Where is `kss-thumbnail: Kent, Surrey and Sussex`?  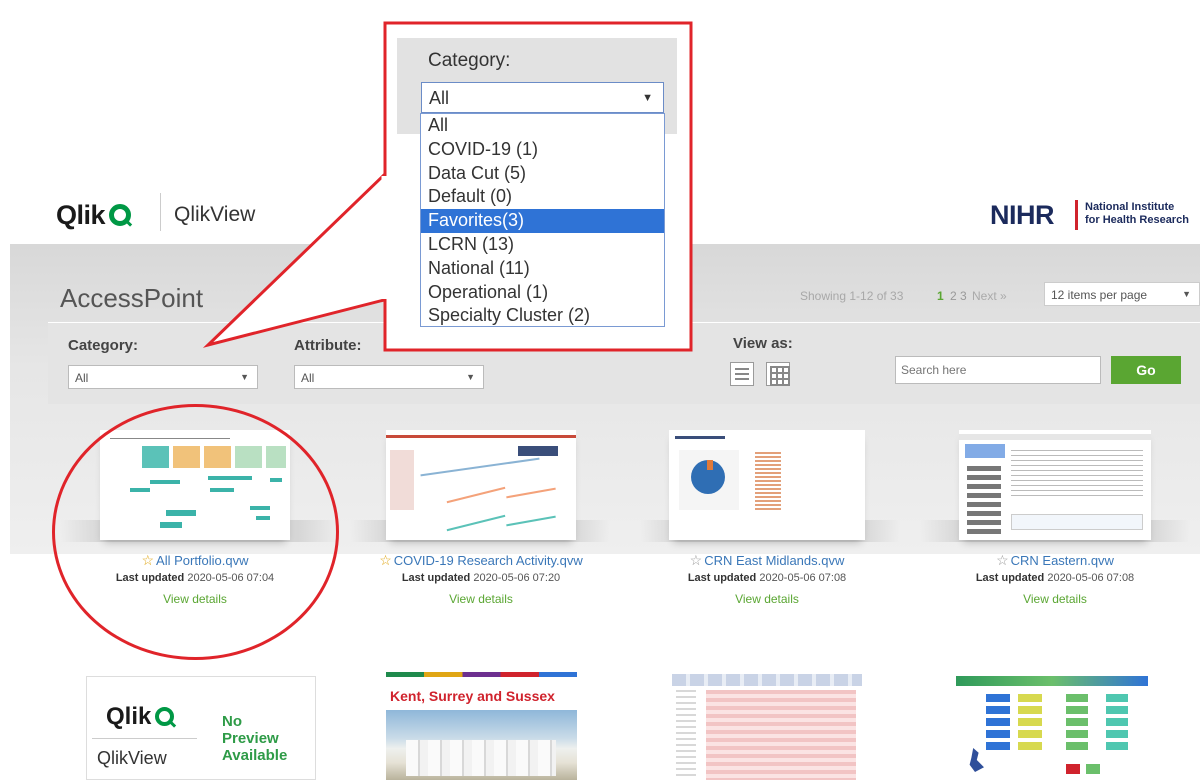 kss-thumbnail: Kent, Surrey and Sussex is located at coordinates (481, 726).